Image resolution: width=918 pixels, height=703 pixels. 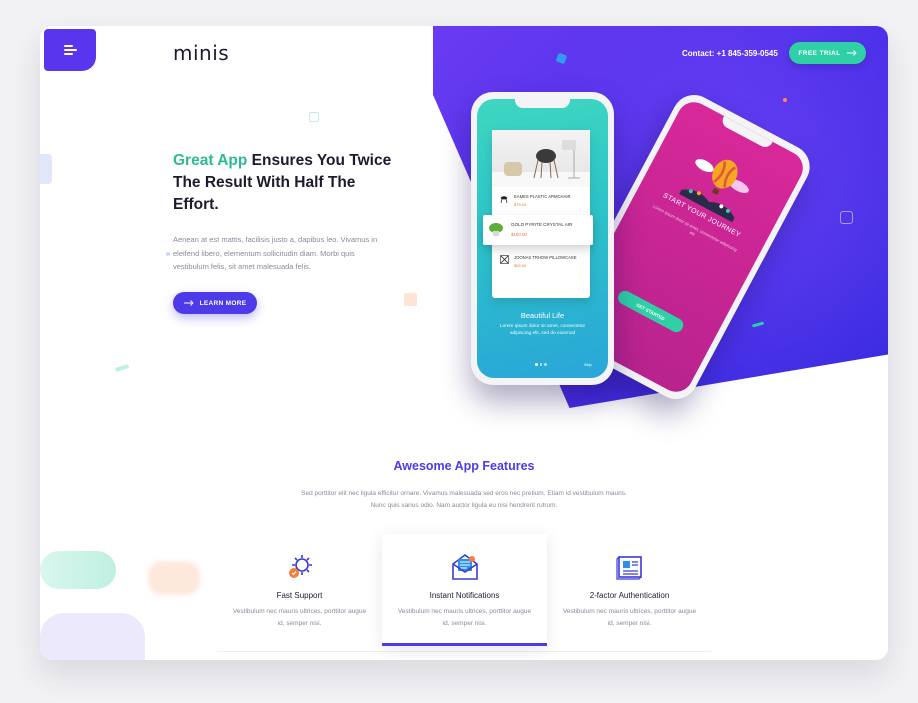 What do you see at coordinates (299, 595) in the screenshot?
I see `feature-name: Fast Support` at bounding box center [299, 595].